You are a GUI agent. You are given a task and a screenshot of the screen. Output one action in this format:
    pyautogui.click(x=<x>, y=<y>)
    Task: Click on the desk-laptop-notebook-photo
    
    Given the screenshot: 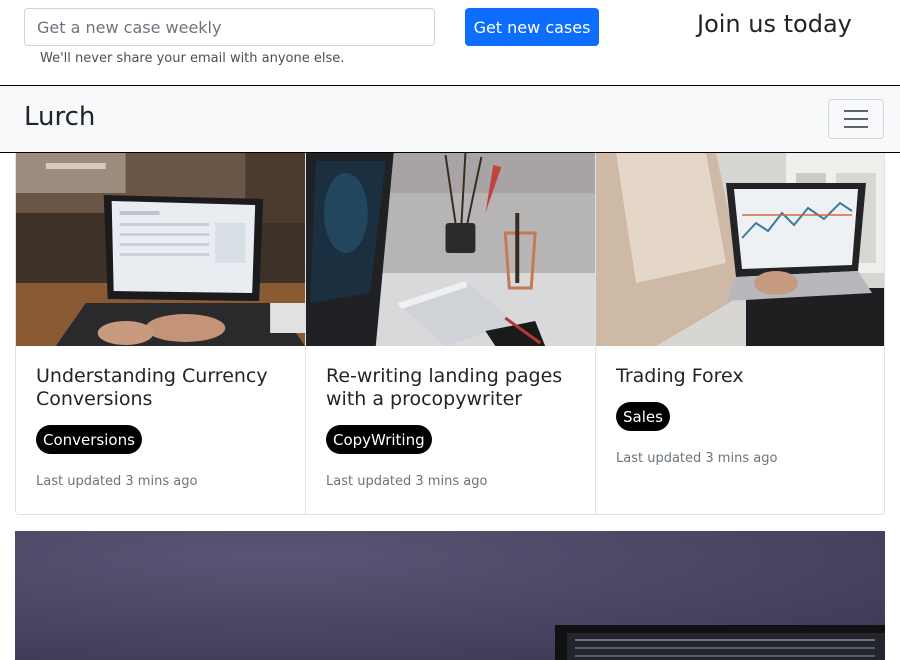 What is the action you would take?
    pyautogui.click(x=450, y=249)
    